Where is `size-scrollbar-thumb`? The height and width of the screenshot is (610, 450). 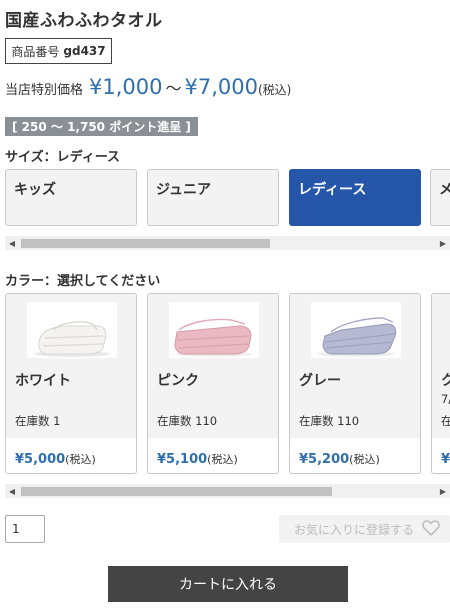 size-scrollbar-thumb is located at coordinates (145, 243).